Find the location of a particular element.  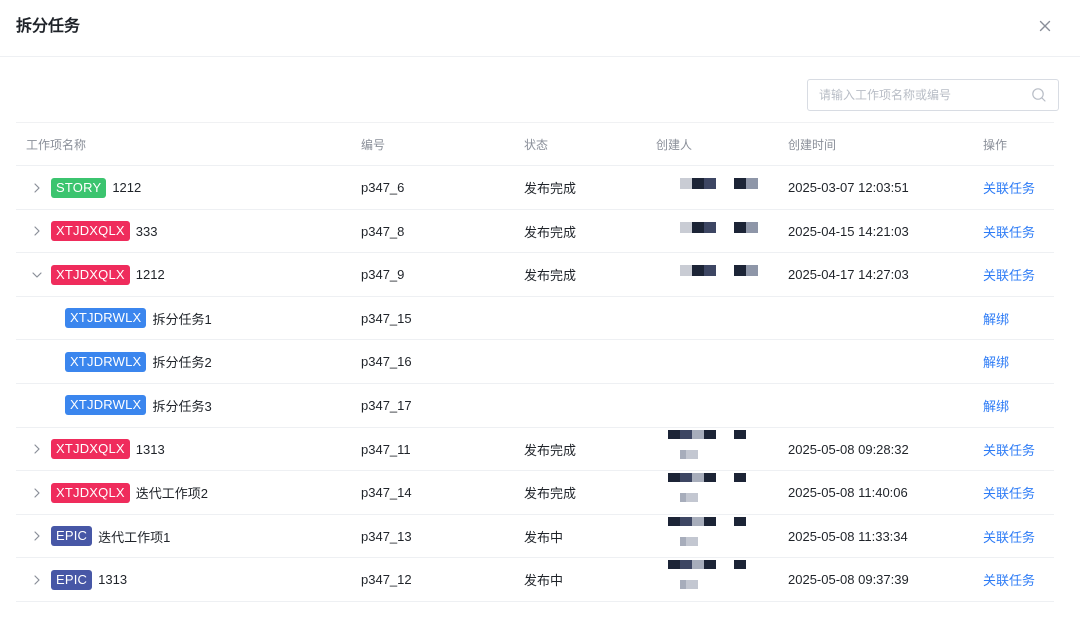

cell-name: XTJDXQLX 迭代工作项2 is located at coordinates (186, 492).